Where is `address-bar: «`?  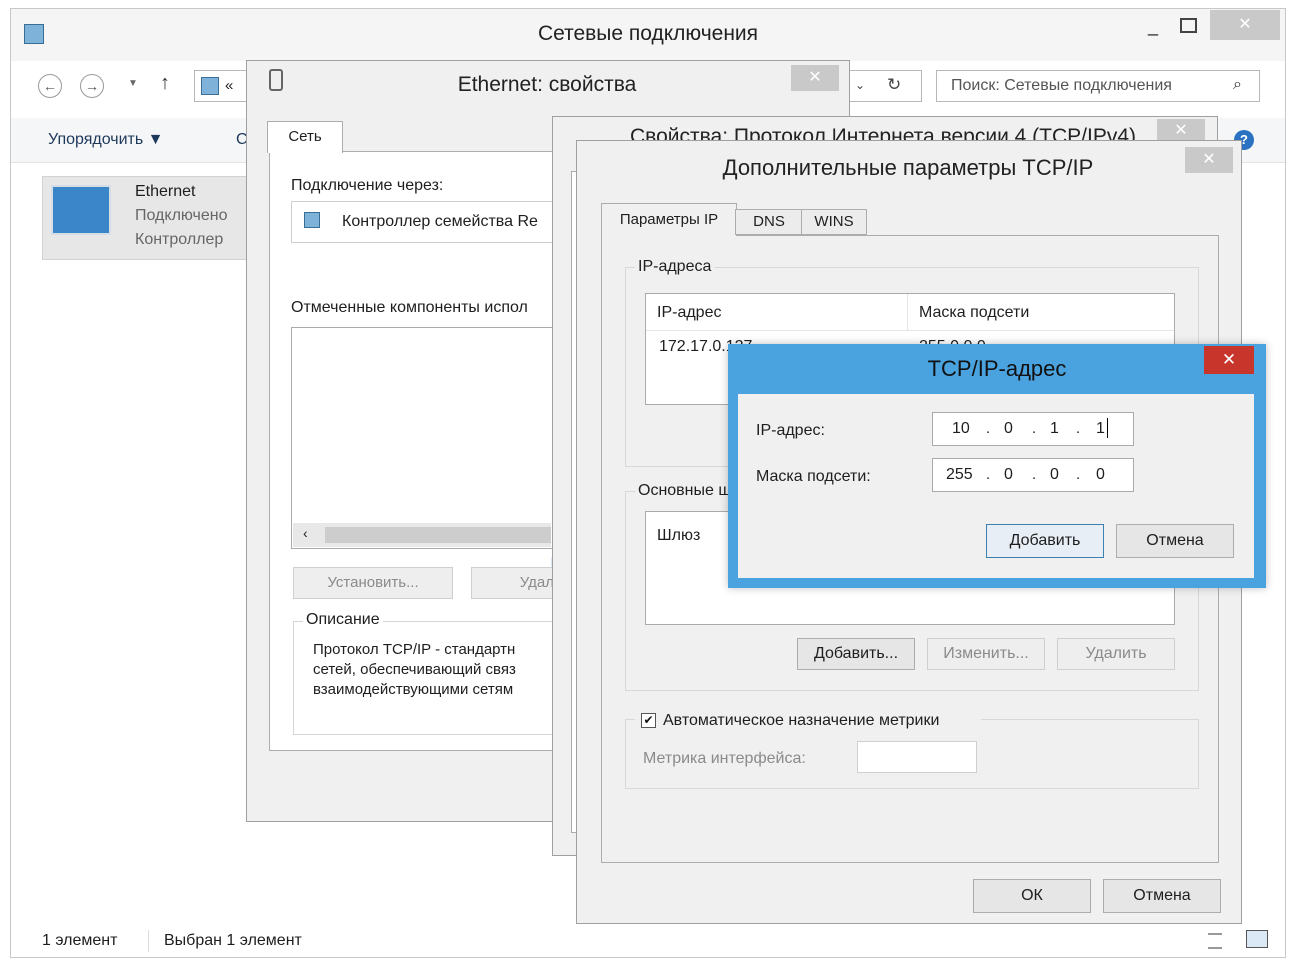 address-bar: « is located at coordinates (222, 86).